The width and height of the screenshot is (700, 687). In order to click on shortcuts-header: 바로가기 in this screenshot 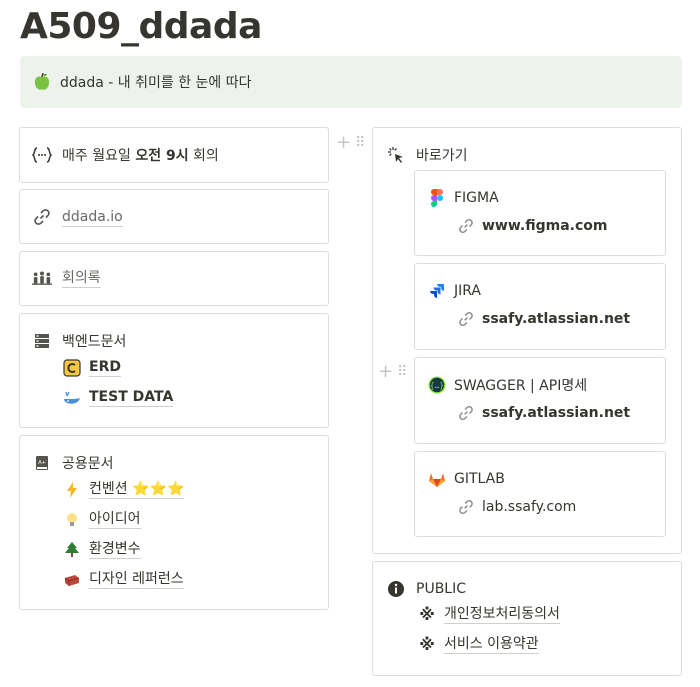, I will do `click(427, 155)`.